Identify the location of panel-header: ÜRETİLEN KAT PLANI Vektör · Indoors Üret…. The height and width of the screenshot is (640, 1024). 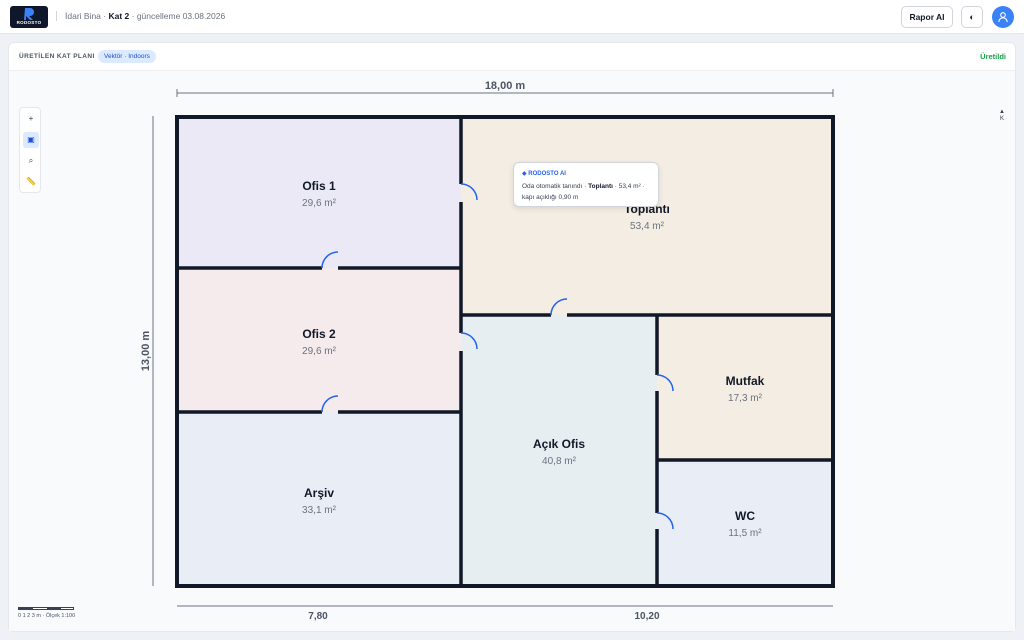
(512, 57).